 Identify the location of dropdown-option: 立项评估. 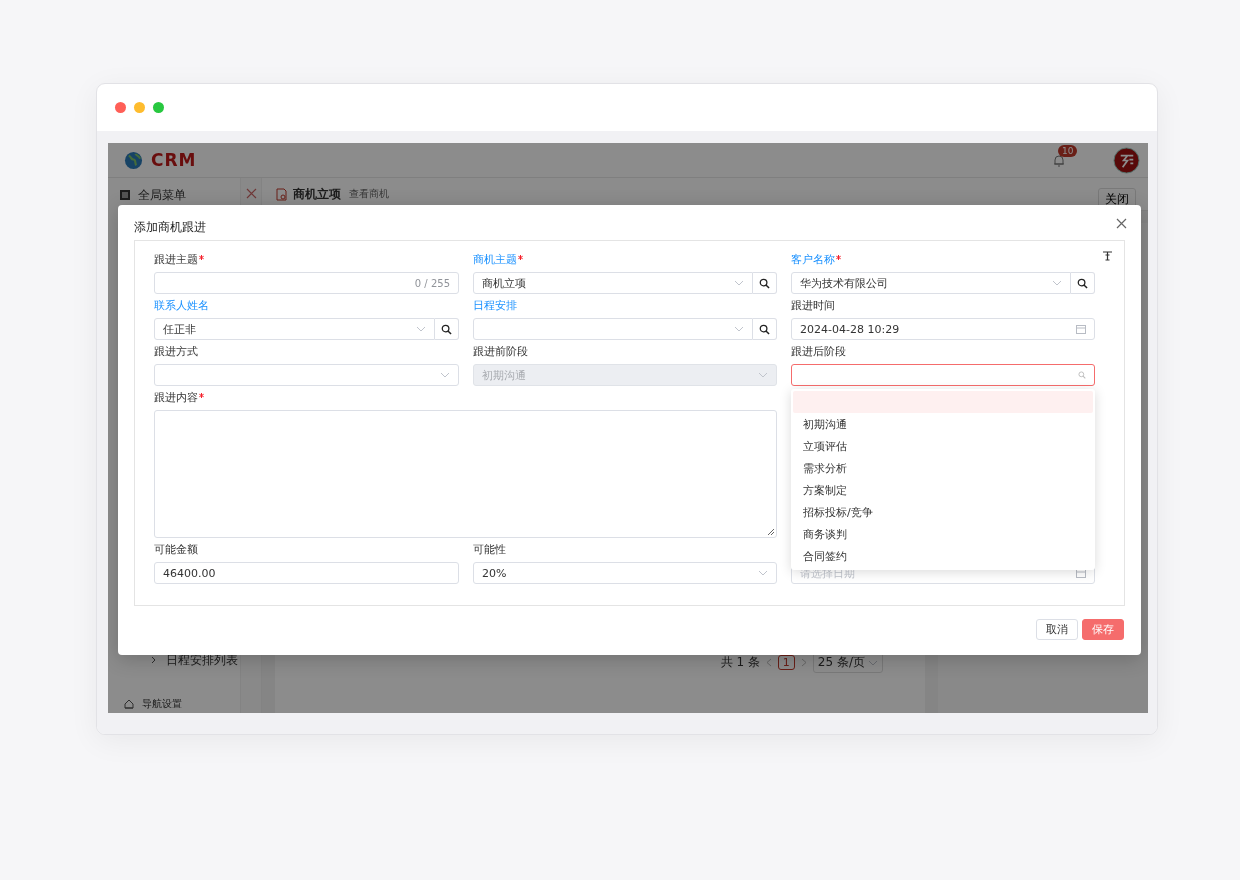
(943, 446).